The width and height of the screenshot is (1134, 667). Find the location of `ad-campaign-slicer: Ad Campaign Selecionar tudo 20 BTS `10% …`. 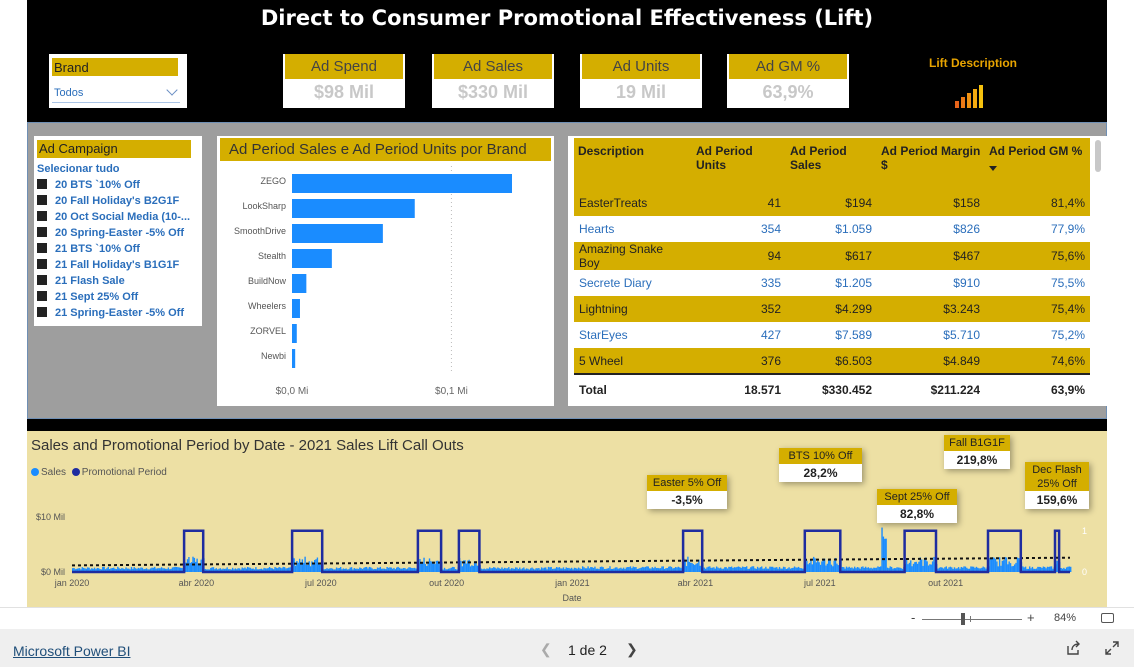

ad-campaign-slicer: Ad Campaign Selecionar tudo 20 BTS `10% … is located at coordinates (118, 231).